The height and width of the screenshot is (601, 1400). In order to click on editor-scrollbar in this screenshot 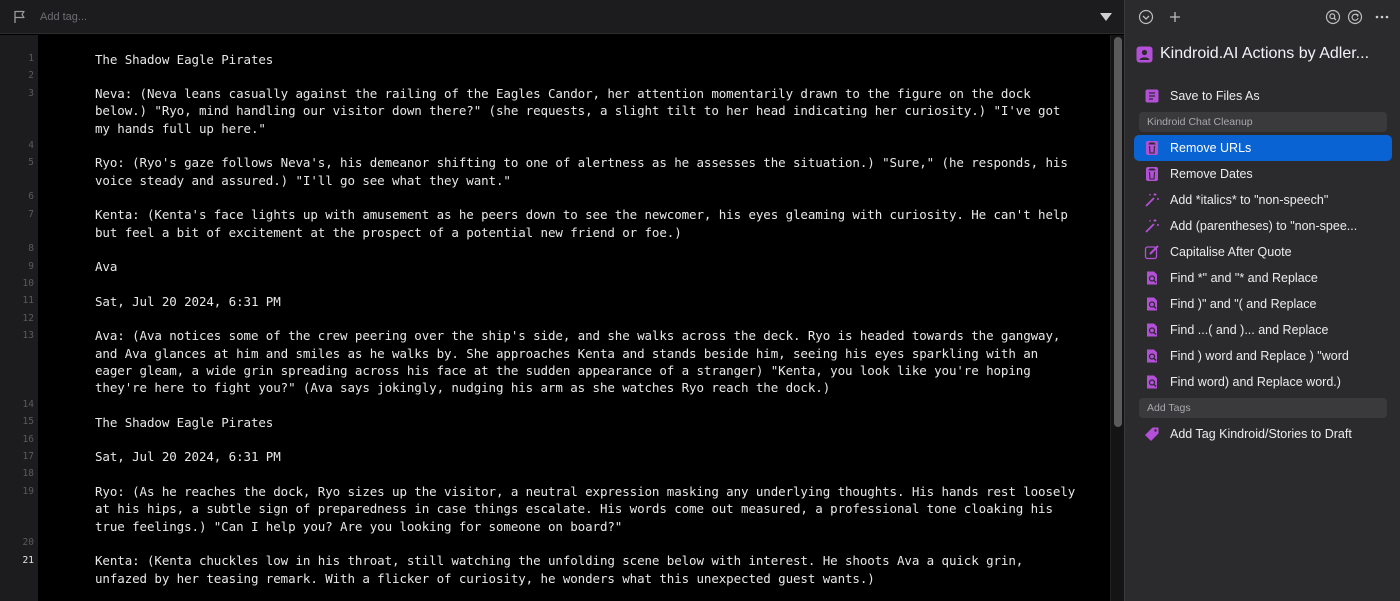, I will do `click(1117, 318)`.